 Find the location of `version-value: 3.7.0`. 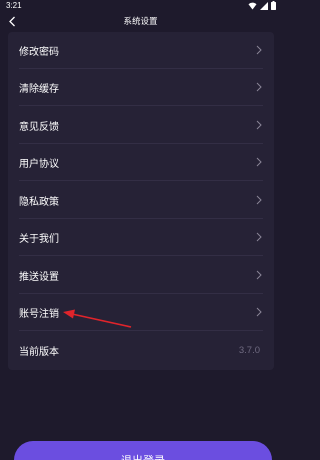

version-value: 3.7.0 is located at coordinates (249, 350).